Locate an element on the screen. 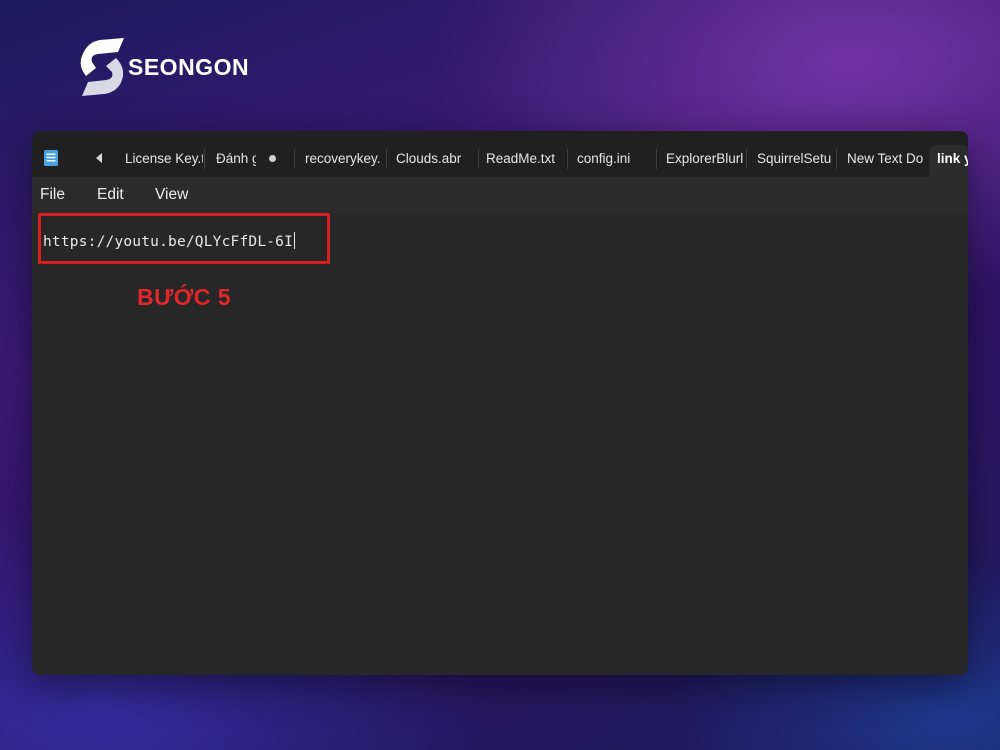 The height and width of the screenshot is (750, 1000). step-label: BƯỚC 5 is located at coordinates (184, 297).